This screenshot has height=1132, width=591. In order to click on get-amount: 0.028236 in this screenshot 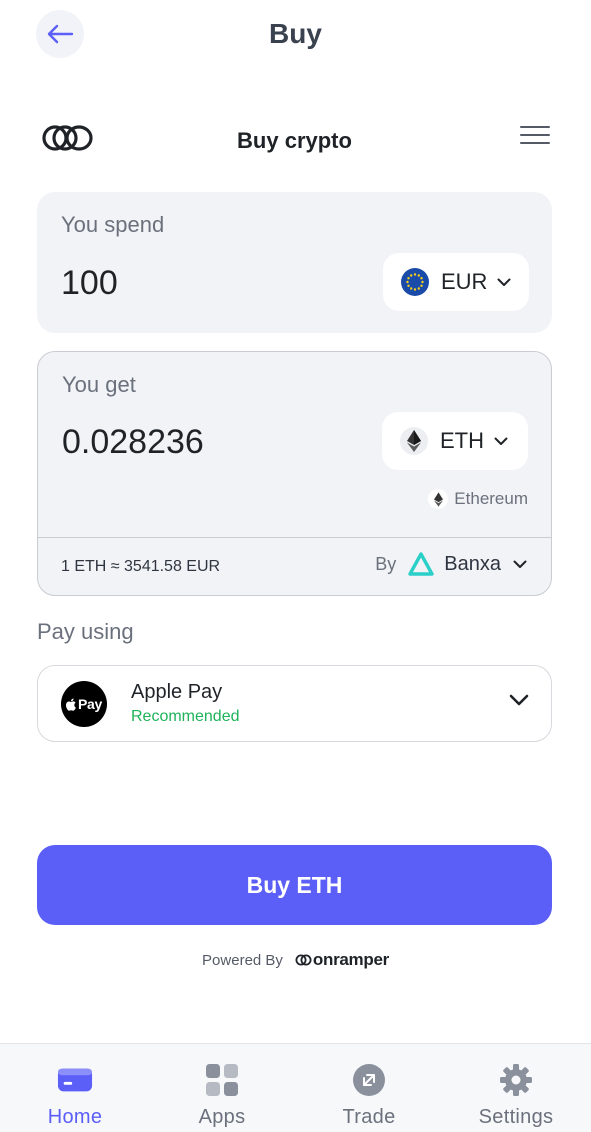, I will do `click(133, 442)`.